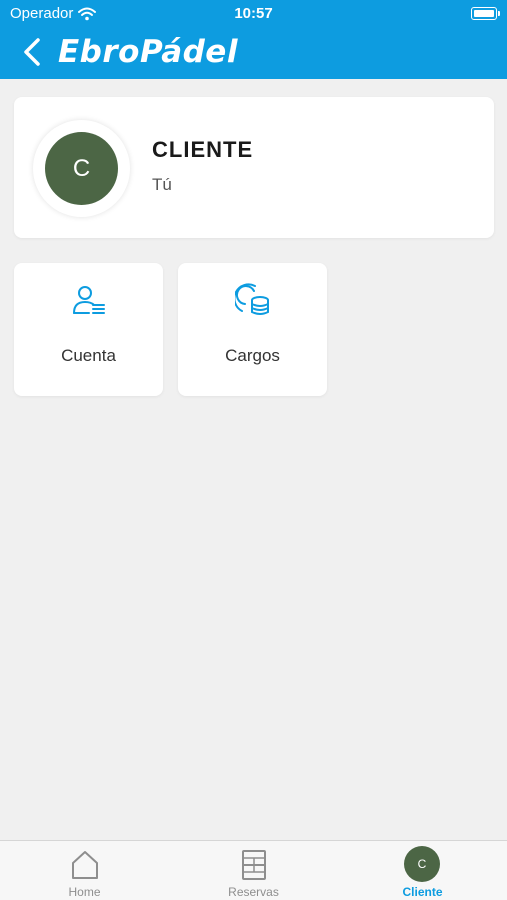 This screenshot has height=900, width=507. What do you see at coordinates (88, 355) in the screenshot?
I see `account-tile-label: Cuenta` at bounding box center [88, 355].